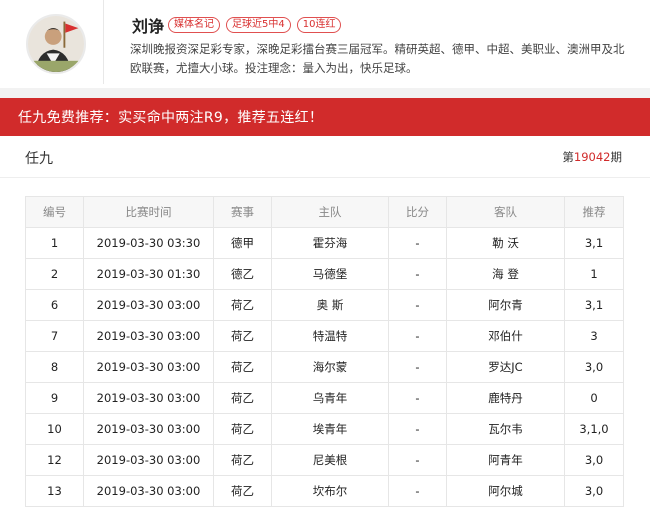 This screenshot has height=520, width=650. I want to click on expert-name: 刘诤, so click(148, 25).